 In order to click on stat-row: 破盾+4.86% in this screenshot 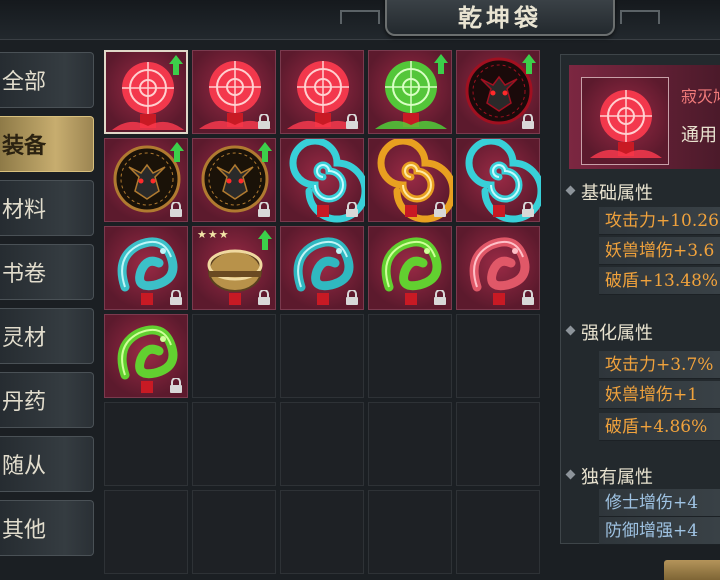, I will do `click(659, 427)`.